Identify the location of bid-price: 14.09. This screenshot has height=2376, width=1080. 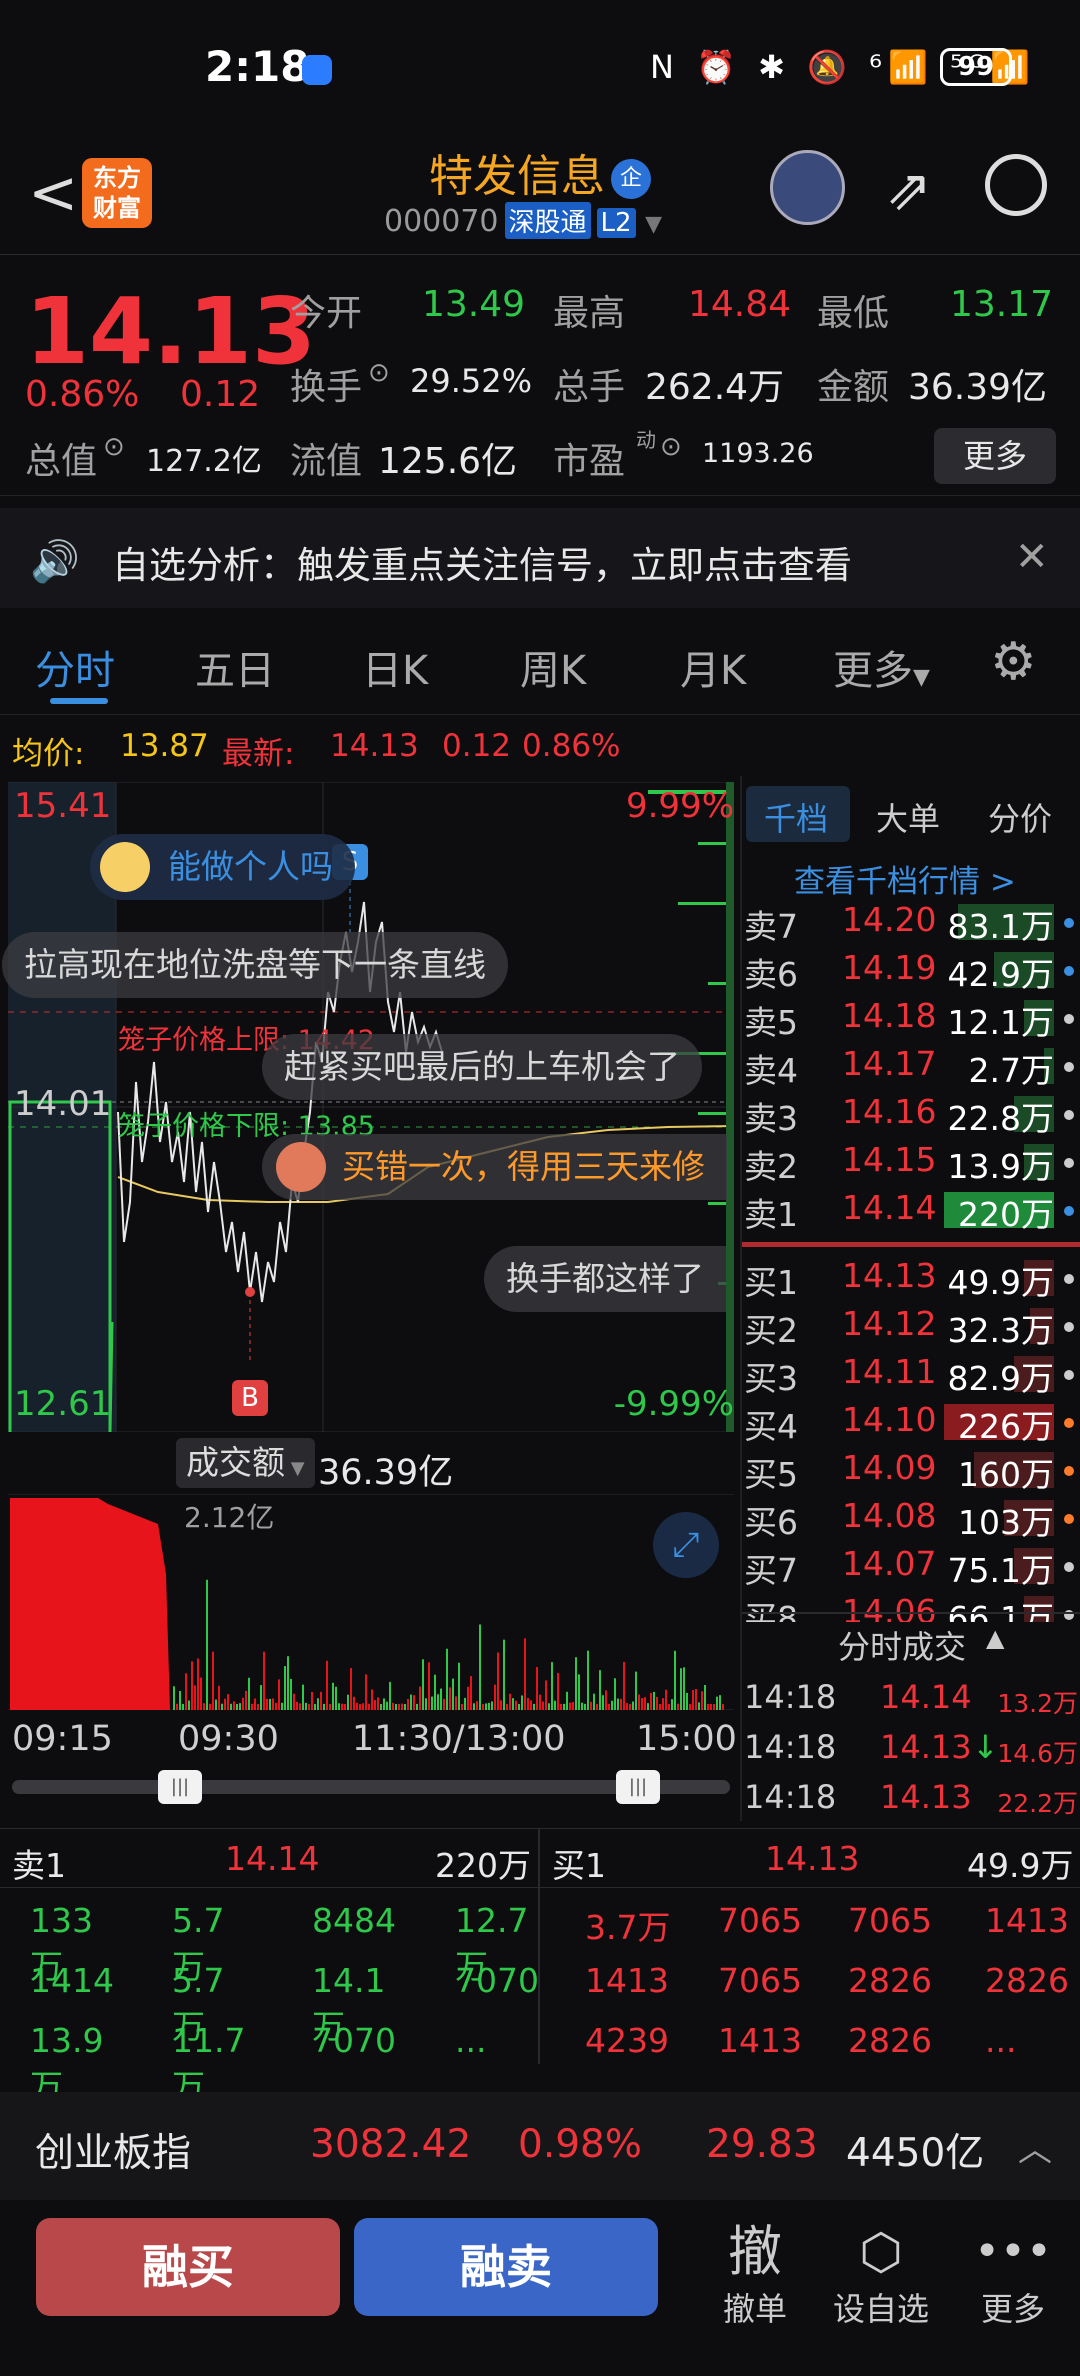
(889, 1467).